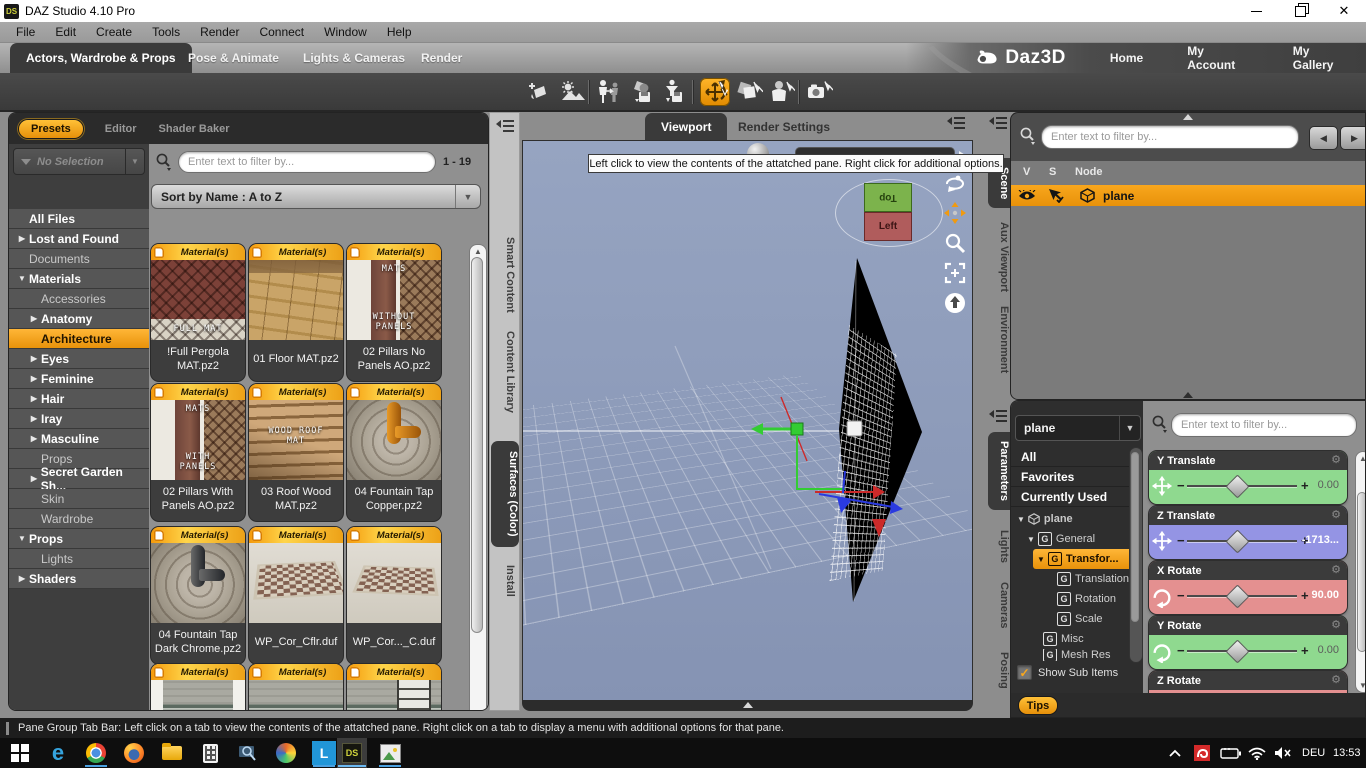  Describe the element at coordinates (399, 32) in the screenshot. I see `menu-help: Help` at that location.